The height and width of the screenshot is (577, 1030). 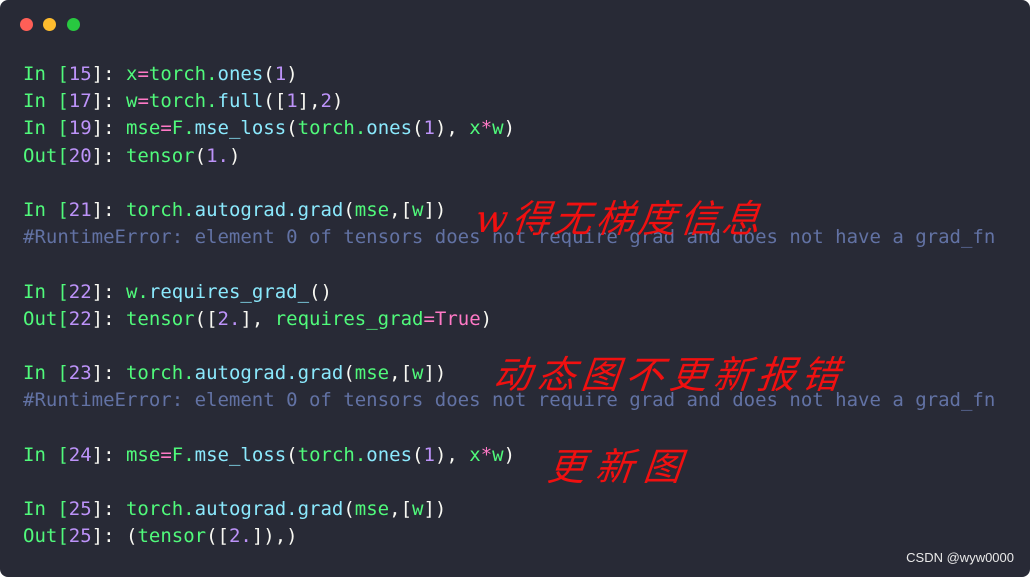 I want to click on code-line: In [17]: w=torch.full([1],2), so click(x=509, y=101).